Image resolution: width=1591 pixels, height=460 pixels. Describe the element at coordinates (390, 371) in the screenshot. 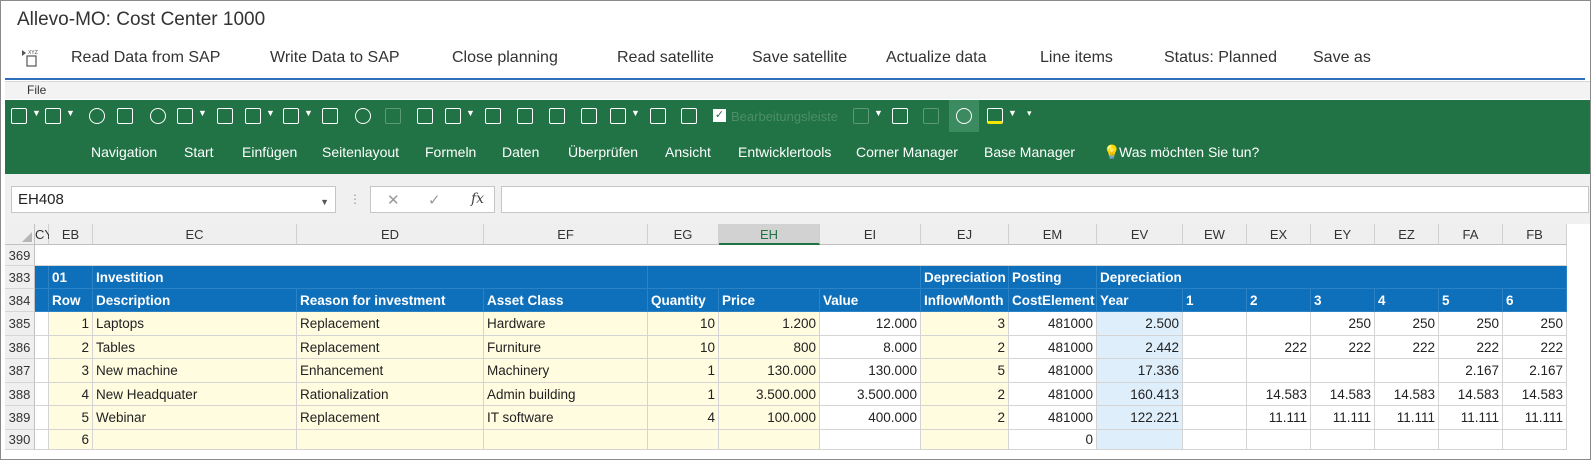

I see `spreadsheet-cell: Enhancement` at that location.